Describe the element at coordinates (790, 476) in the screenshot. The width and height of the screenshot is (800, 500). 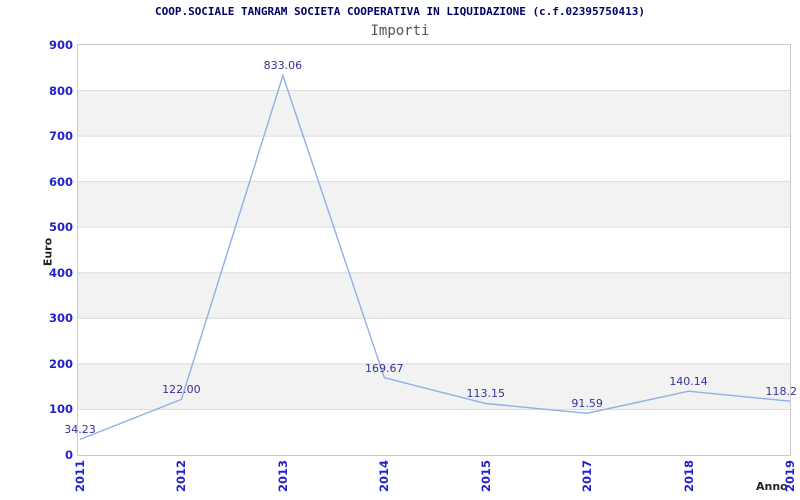
I see `x-tick-label: 2019` at that location.